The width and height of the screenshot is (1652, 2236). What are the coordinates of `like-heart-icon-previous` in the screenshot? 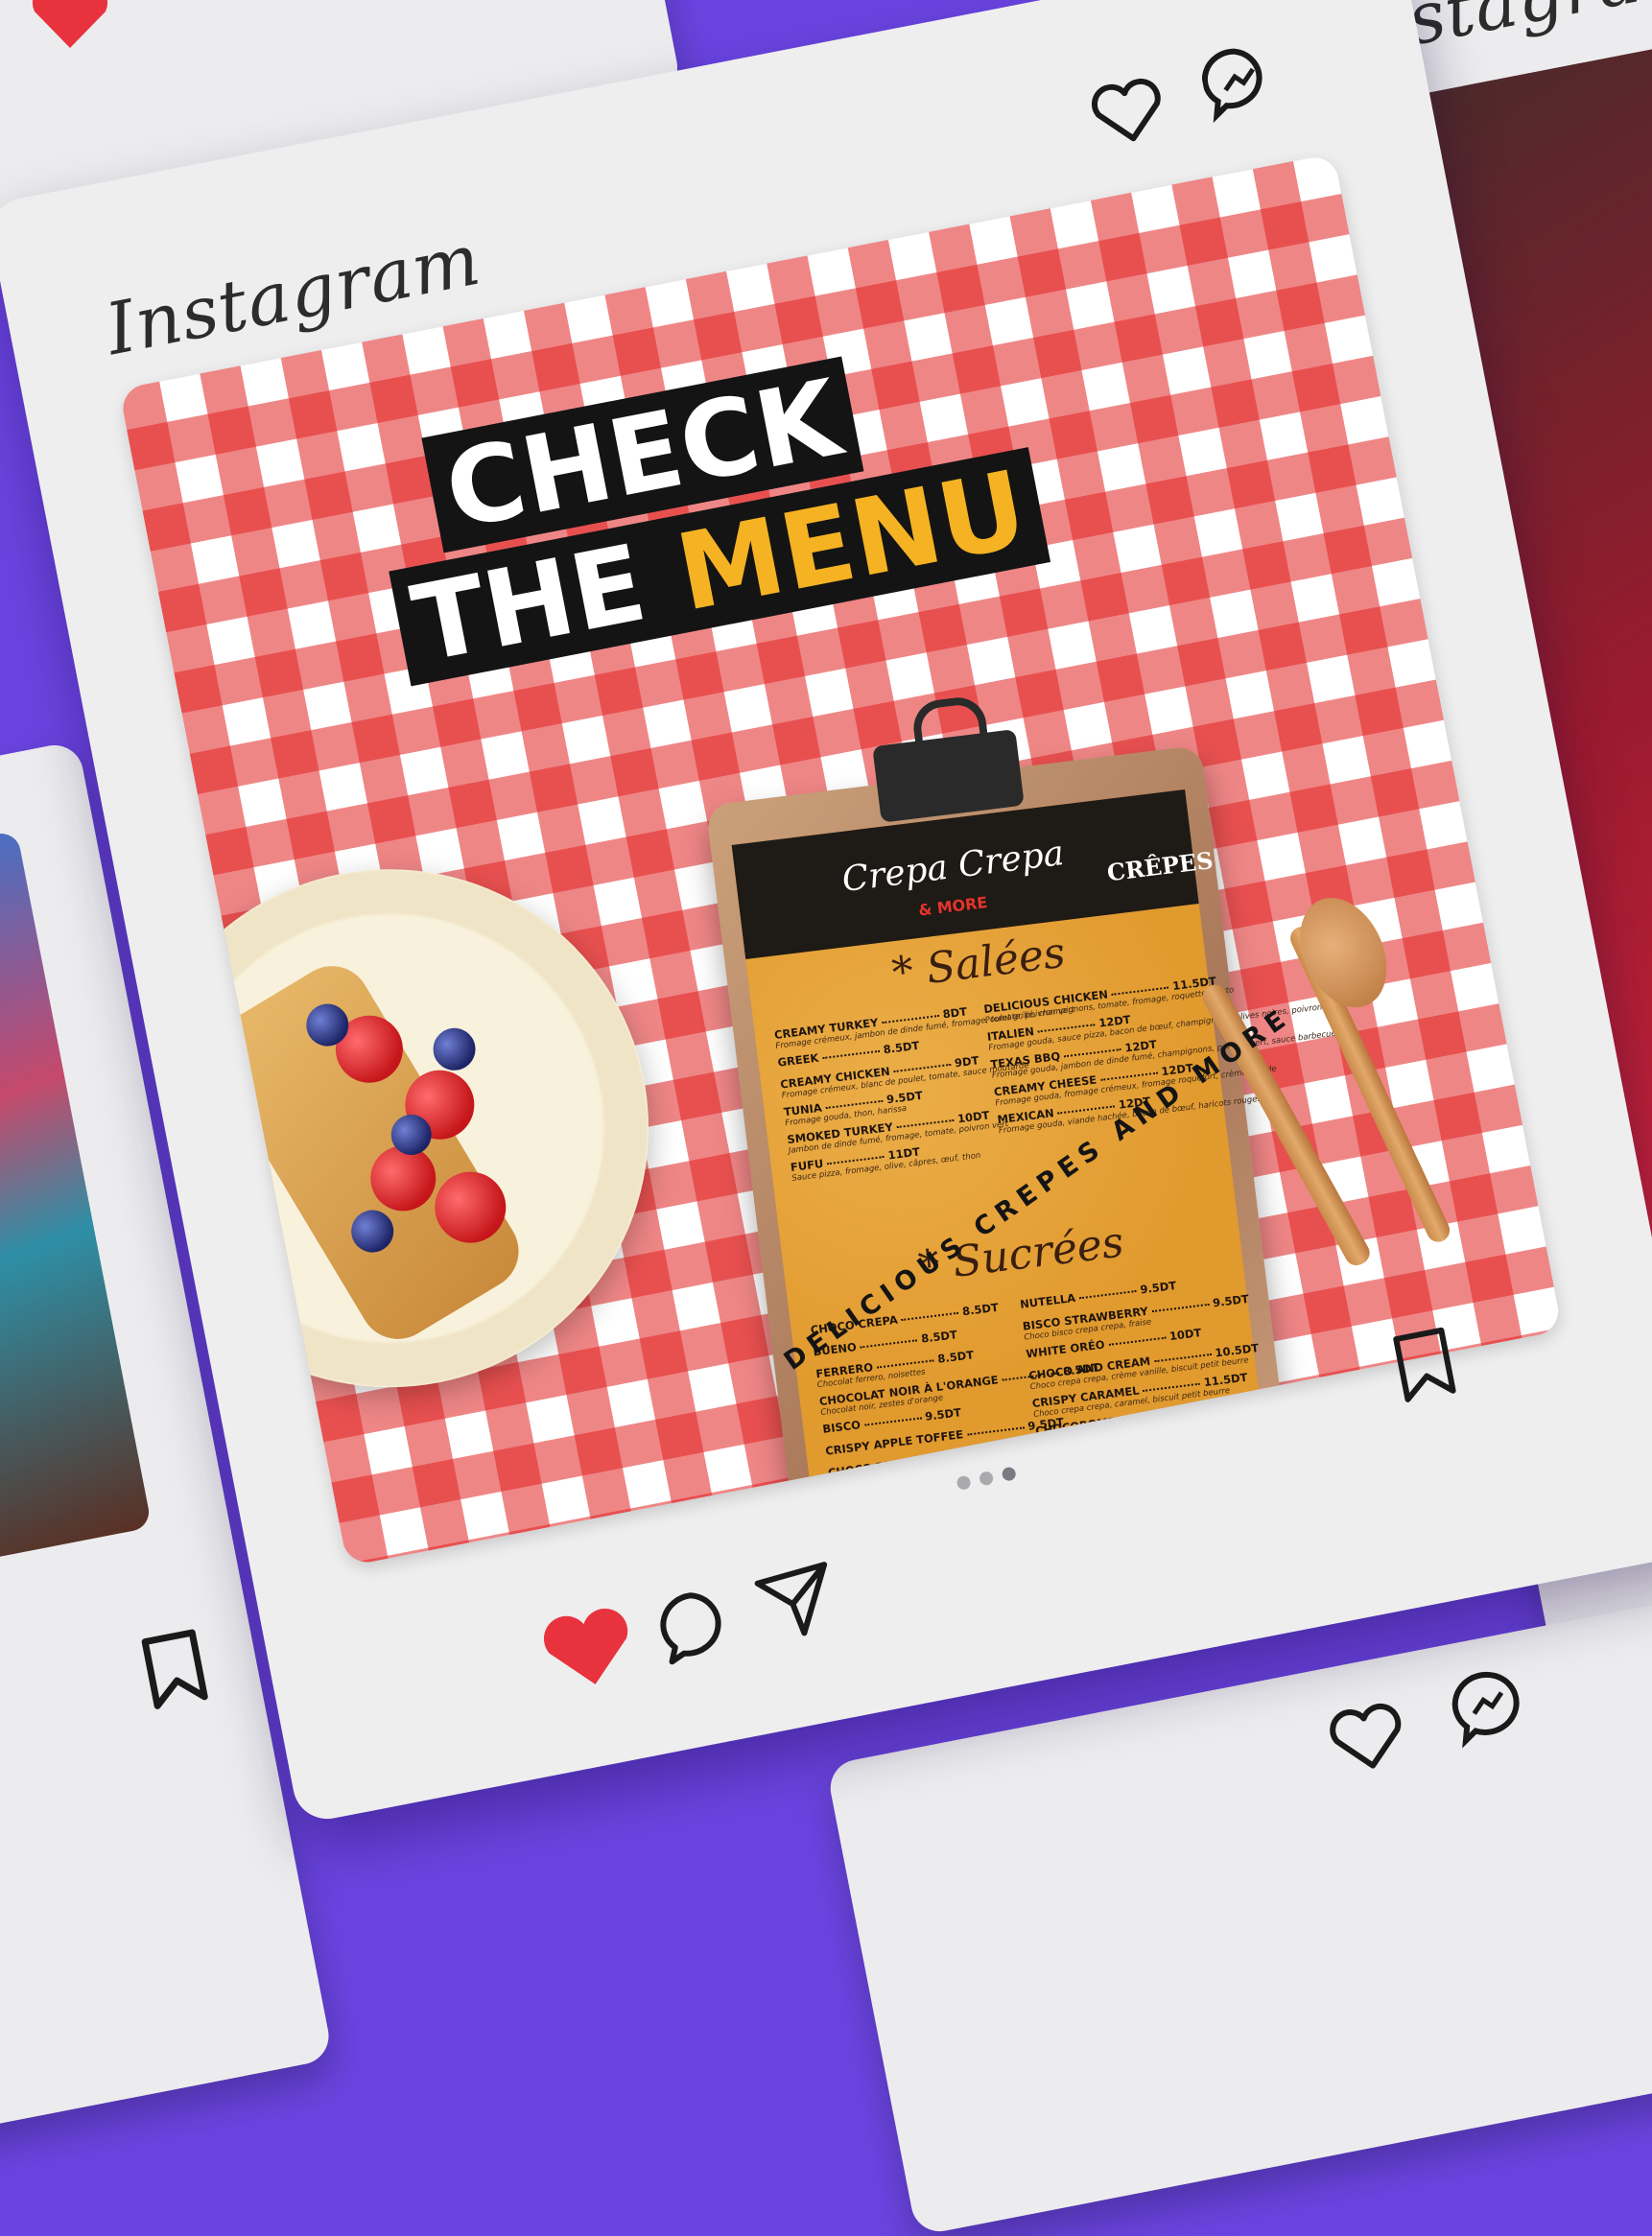 It's located at (70, 25).